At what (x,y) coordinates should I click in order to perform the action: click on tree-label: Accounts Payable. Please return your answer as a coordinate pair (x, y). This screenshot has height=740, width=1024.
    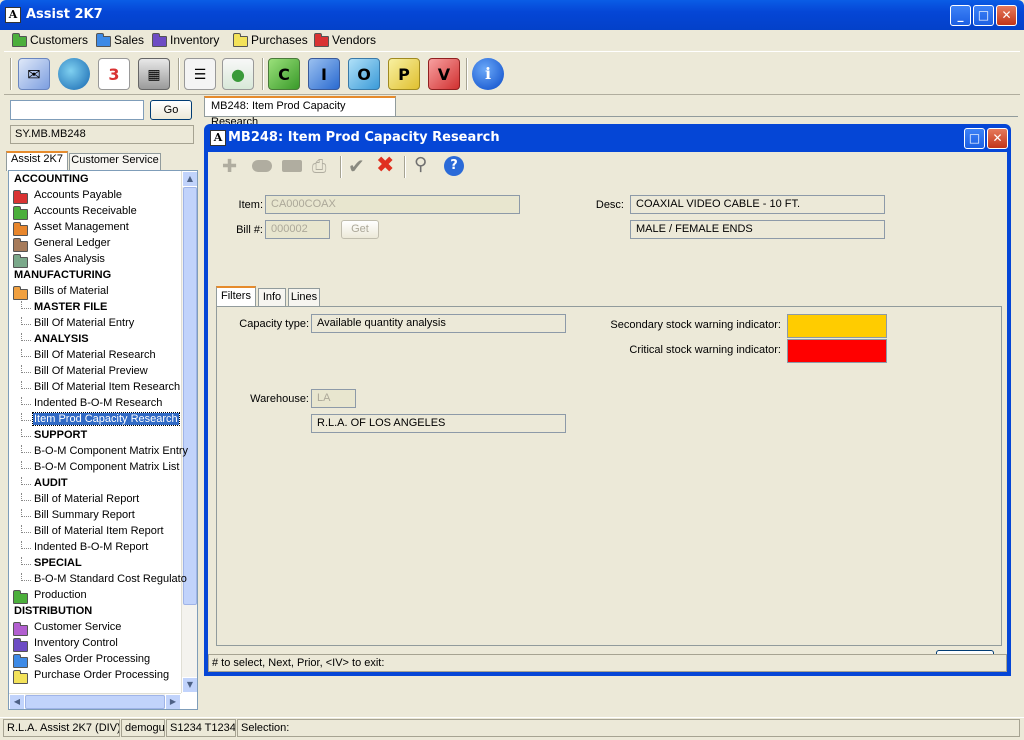
    Looking at the image, I should click on (78, 195).